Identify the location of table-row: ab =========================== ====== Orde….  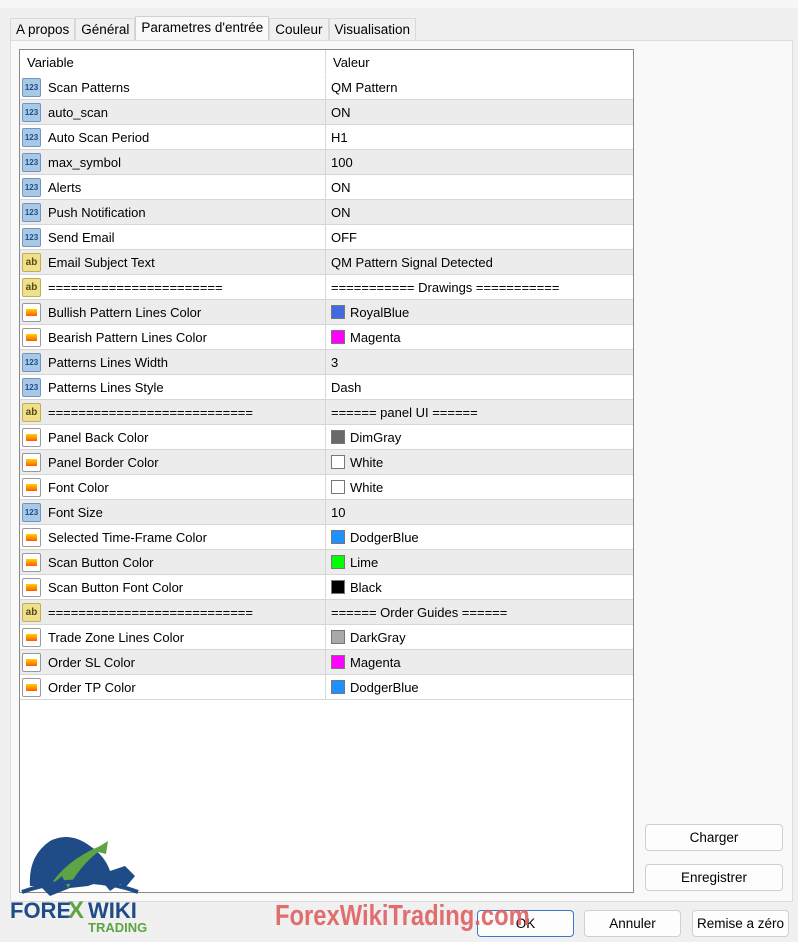
(326, 612).